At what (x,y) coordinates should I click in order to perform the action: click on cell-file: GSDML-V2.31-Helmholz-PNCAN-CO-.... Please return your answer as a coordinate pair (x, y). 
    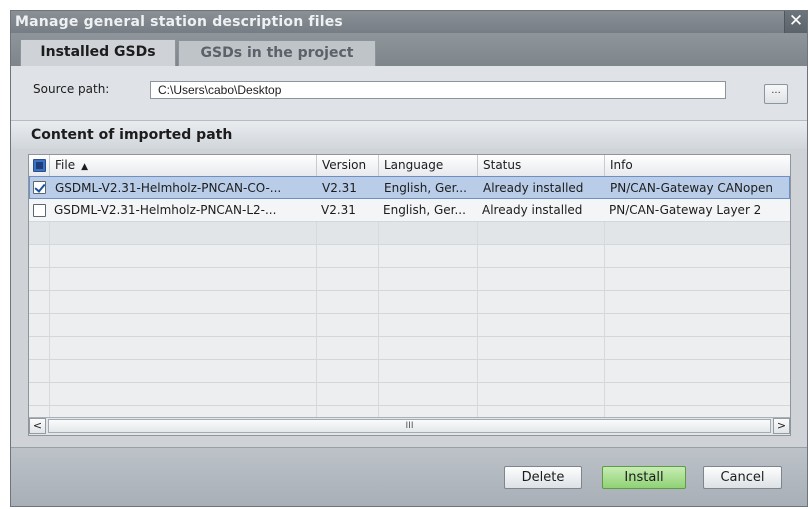
    Looking at the image, I should click on (168, 188).